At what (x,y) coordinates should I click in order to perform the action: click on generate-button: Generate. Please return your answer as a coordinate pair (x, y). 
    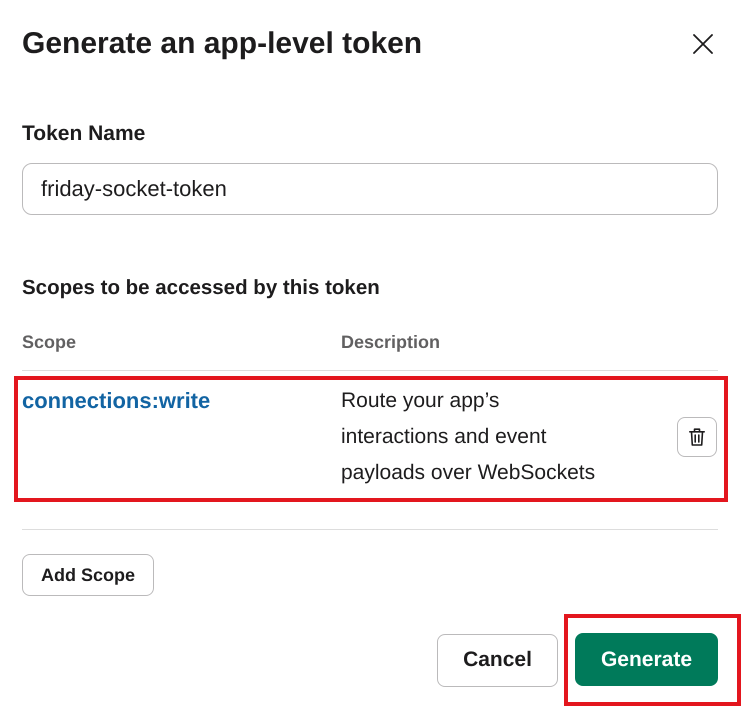
    Looking at the image, I should click on (646, 659).